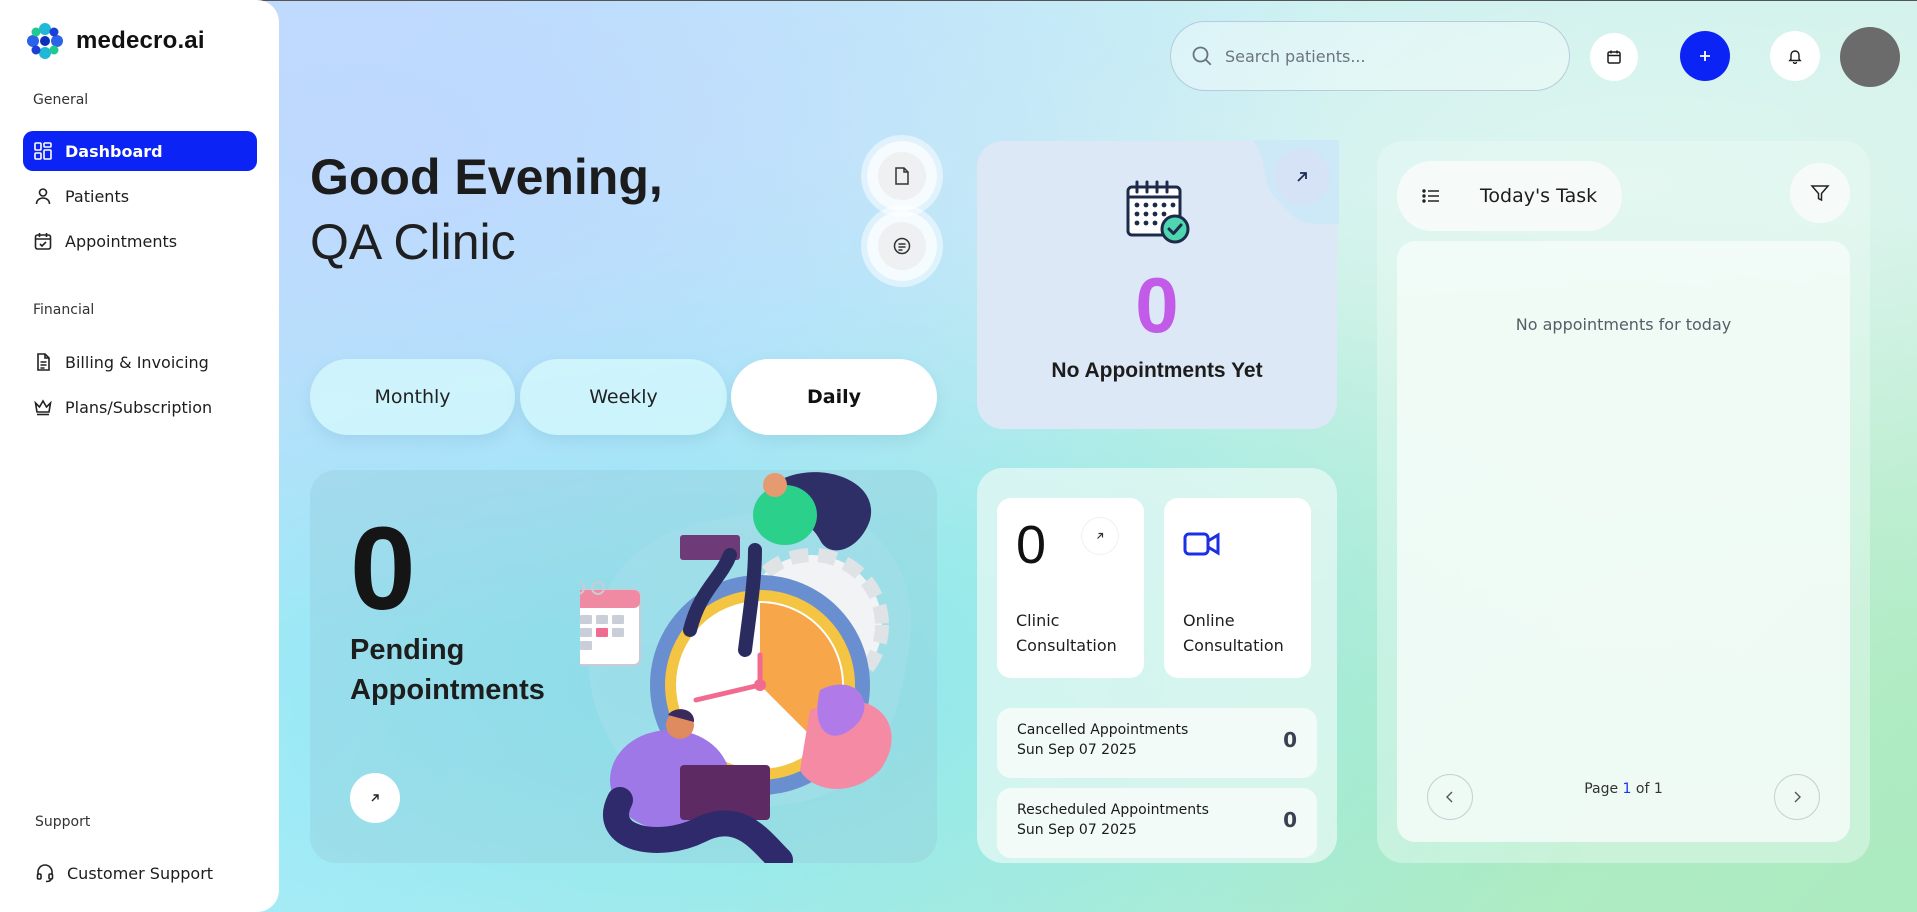 This screenshot has width=1917, height=912. Describe the element at coordinates (140, 40) in the screenshot. I see `app-name: medecro.ai` at that location.